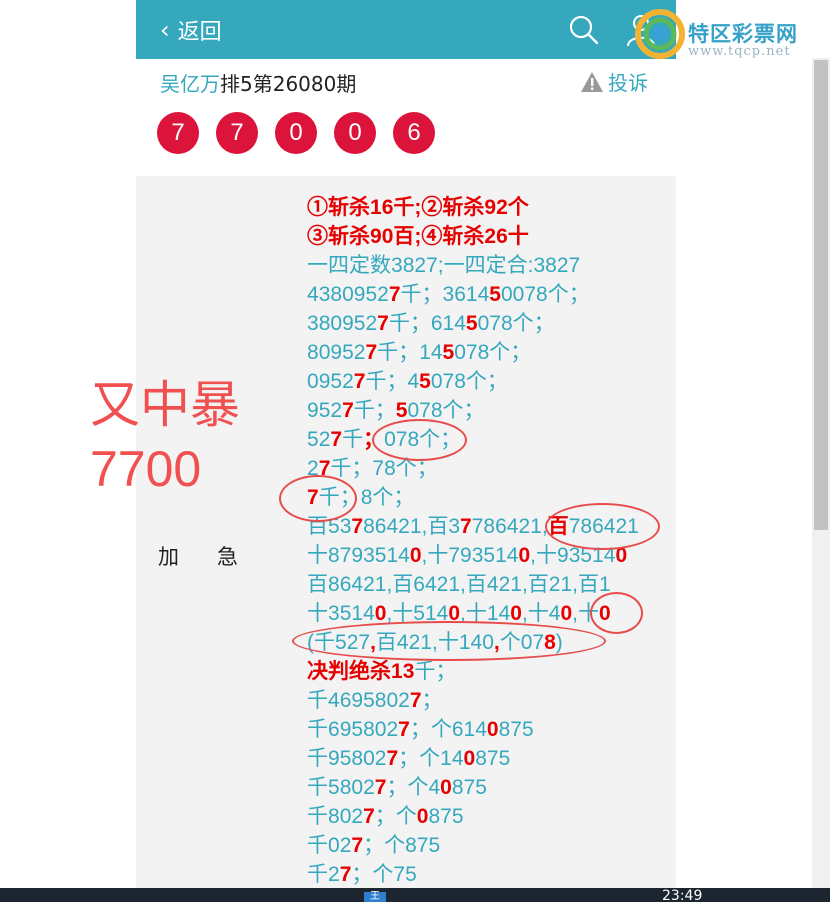 This screenshot has width=830, height=904. What do you see at coordinates (406, 29) in the screenshot?
I see `app-header: ‹ 返回` at bounding box center [406, 29].